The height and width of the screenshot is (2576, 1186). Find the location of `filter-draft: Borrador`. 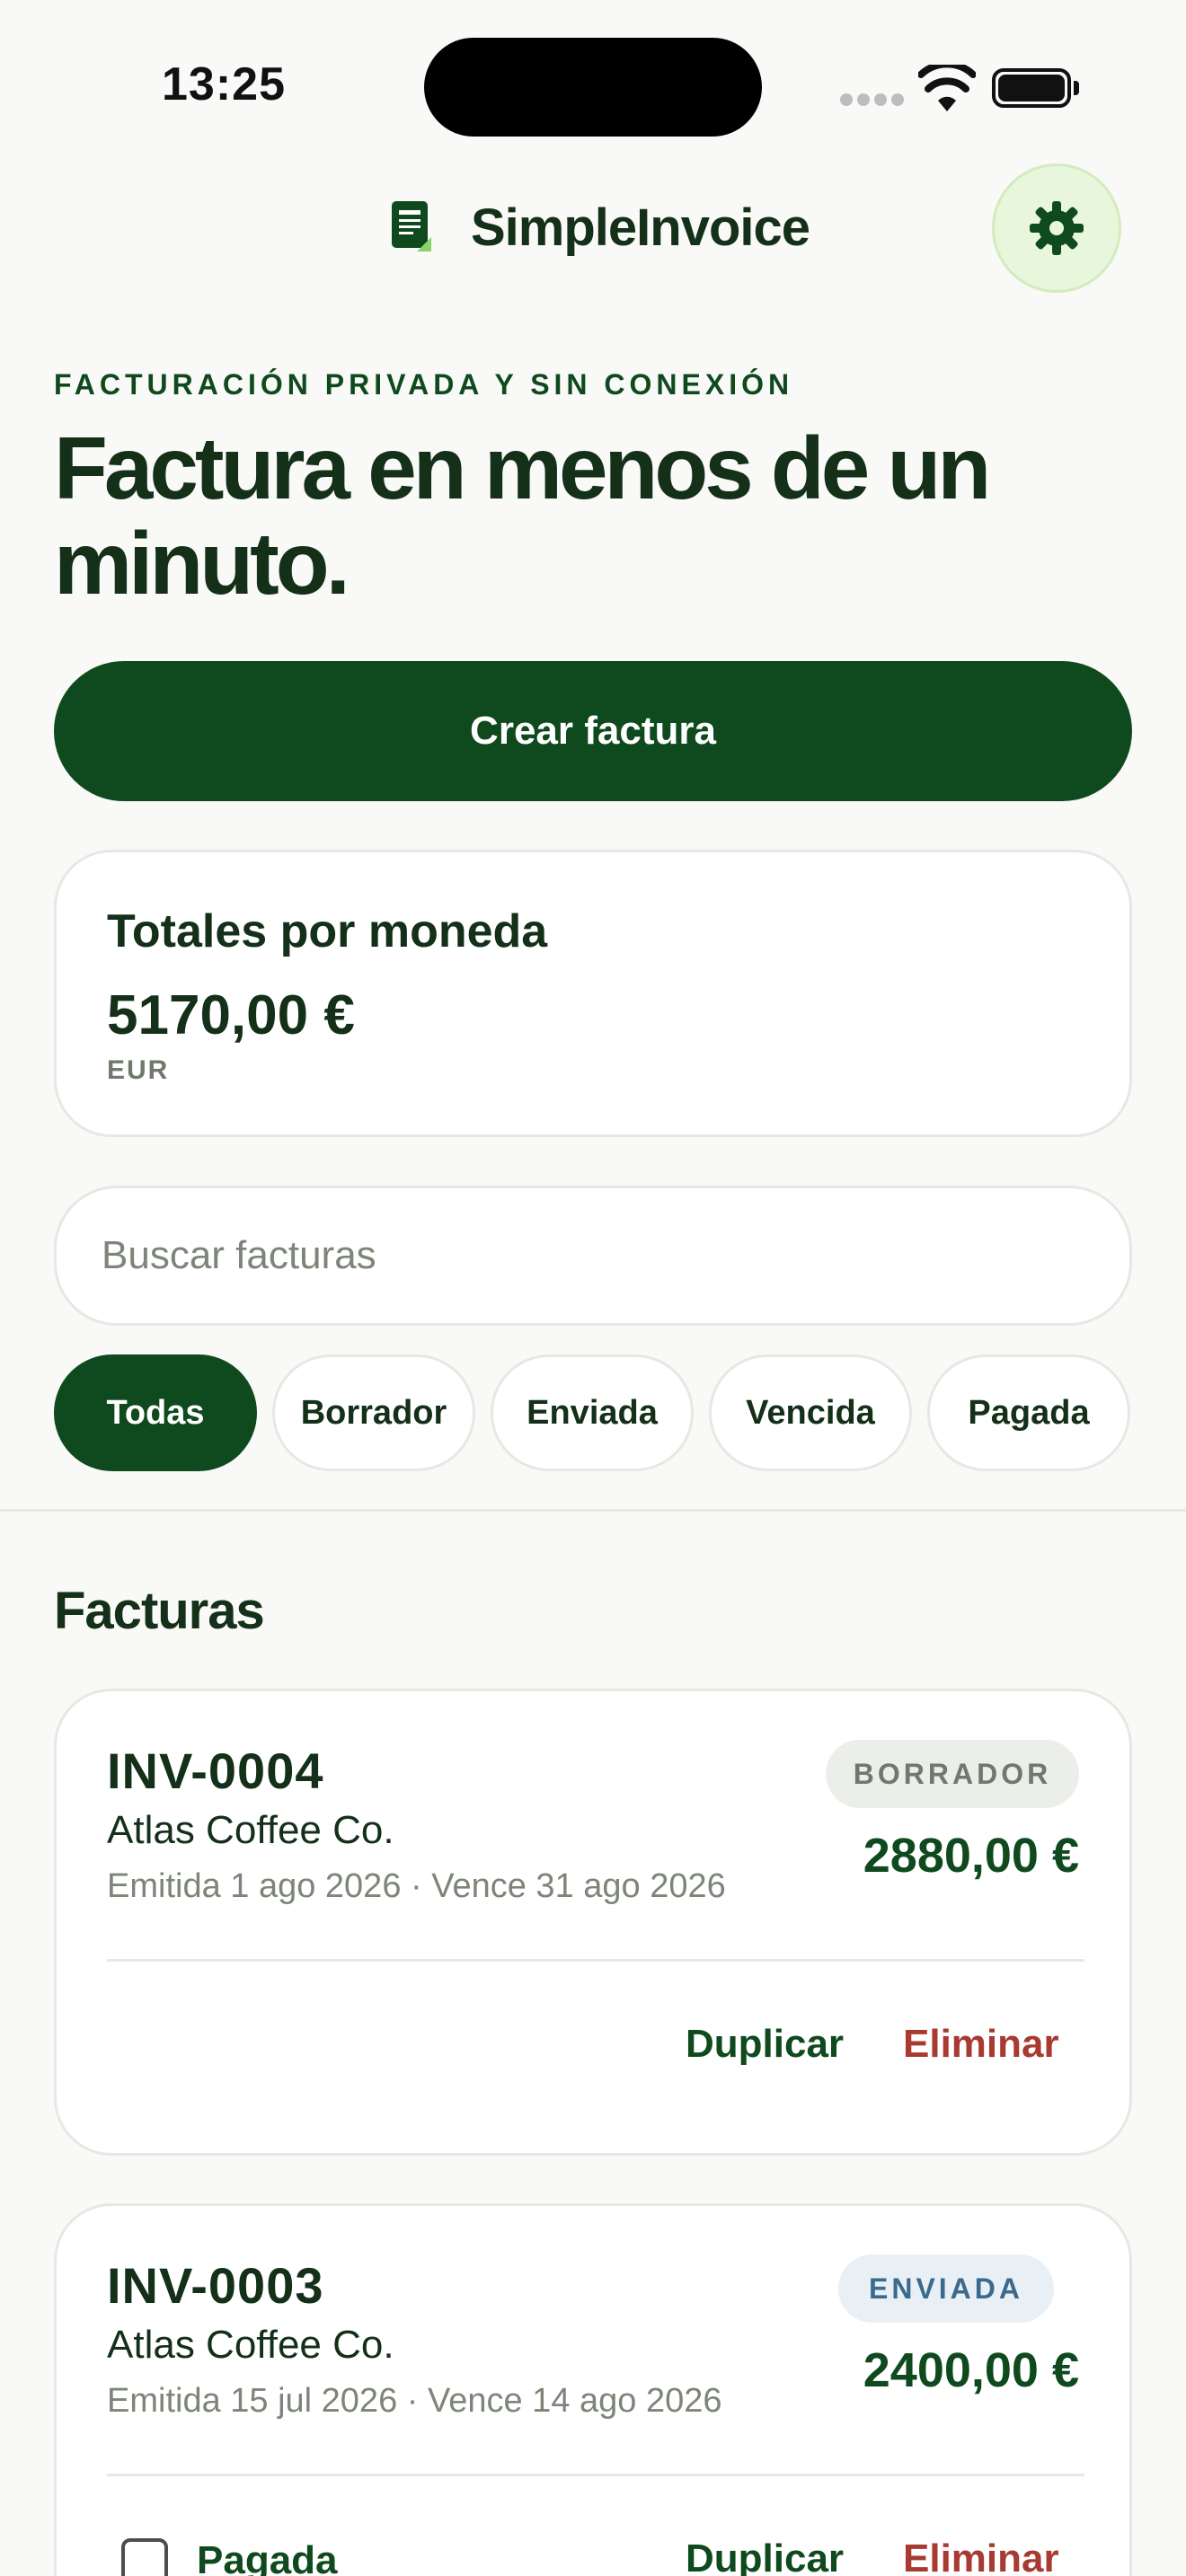

filter-draft: Borrador is located at coordinates (373, 1412).